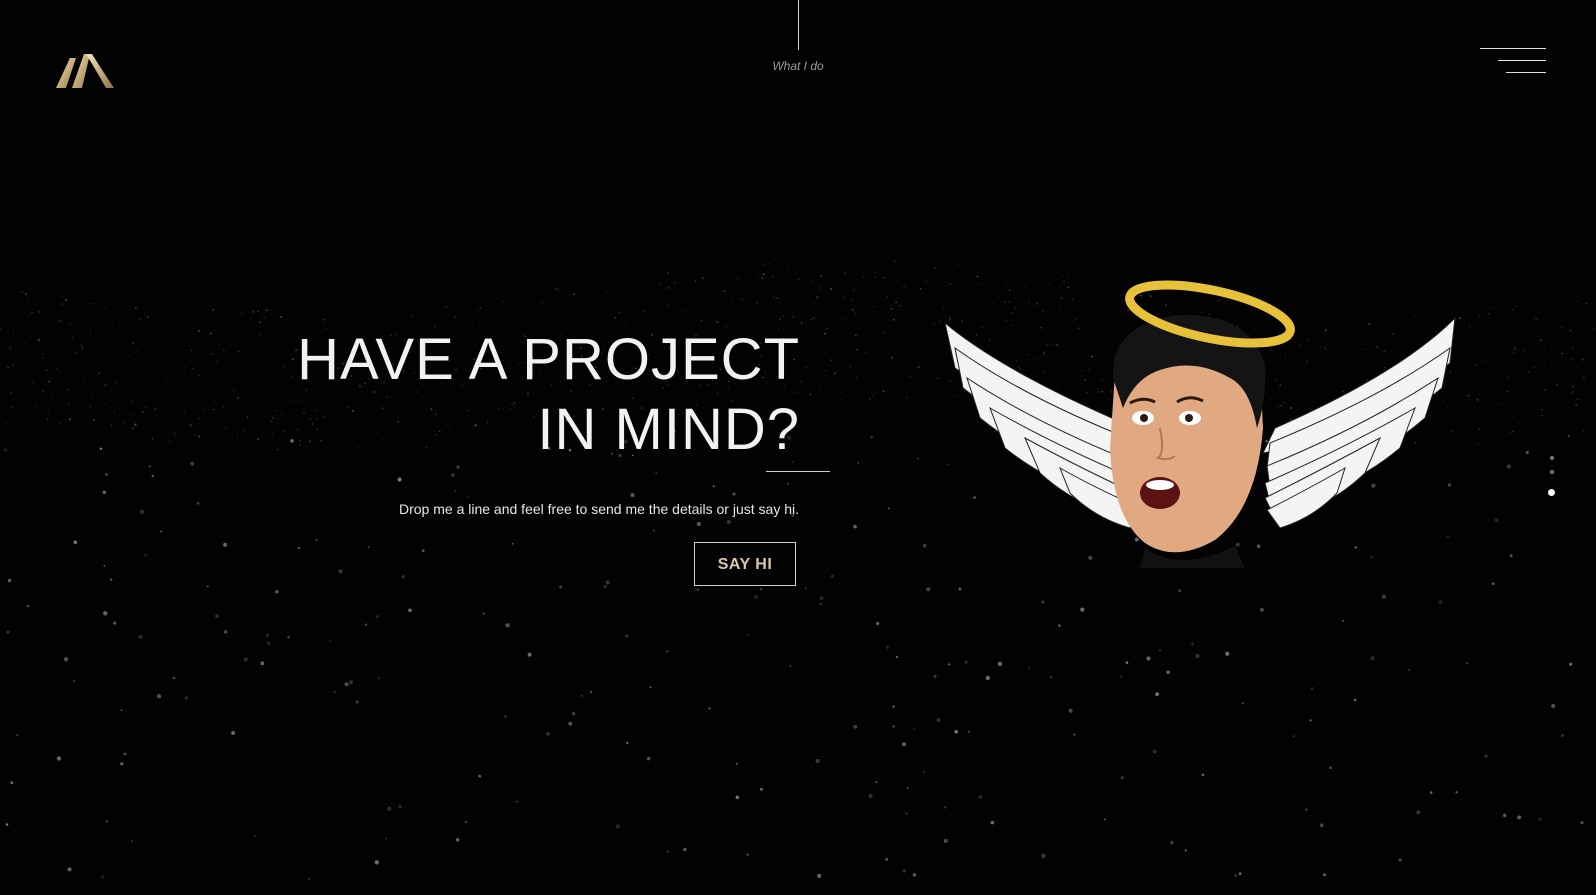  I want to click on say-hi-button: SAY HI, so click(745, 564).